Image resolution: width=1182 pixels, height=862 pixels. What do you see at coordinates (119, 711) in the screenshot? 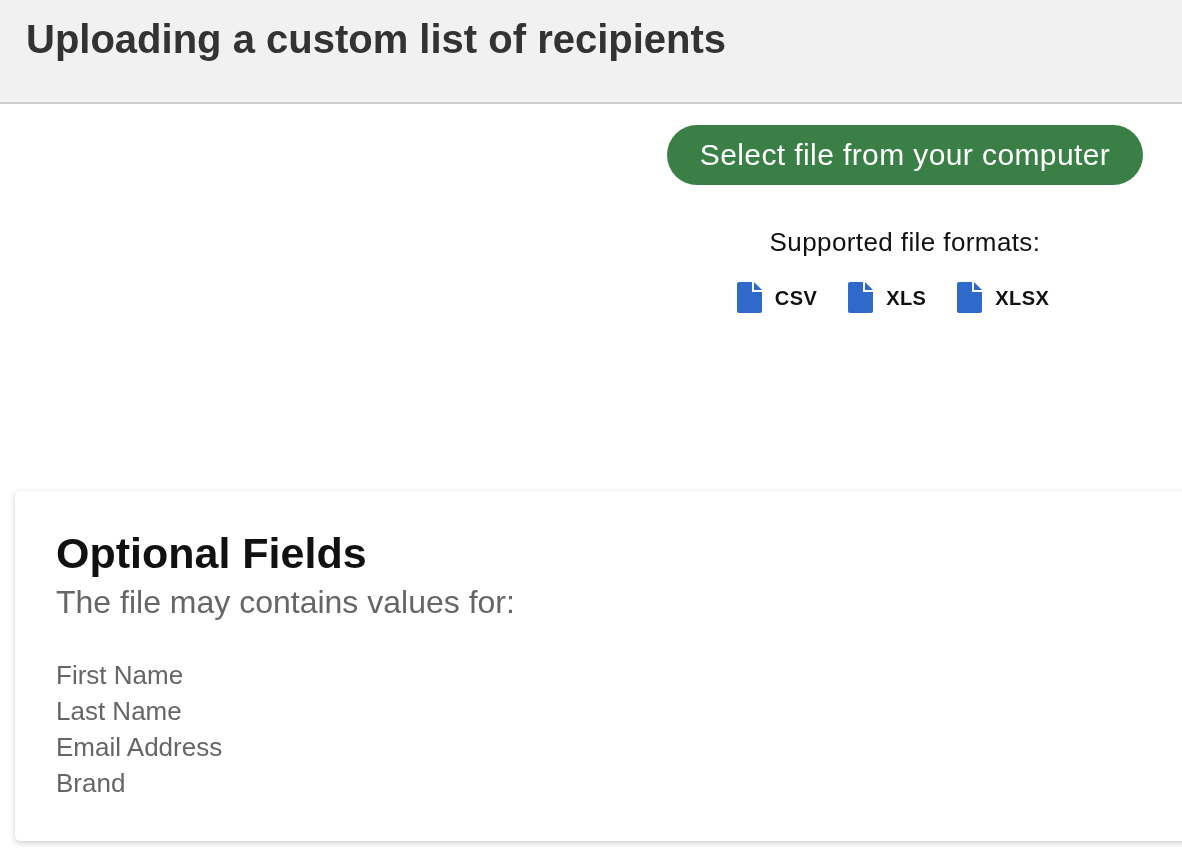
I see `field-name: Last Name` at bounding box center [119, 711].